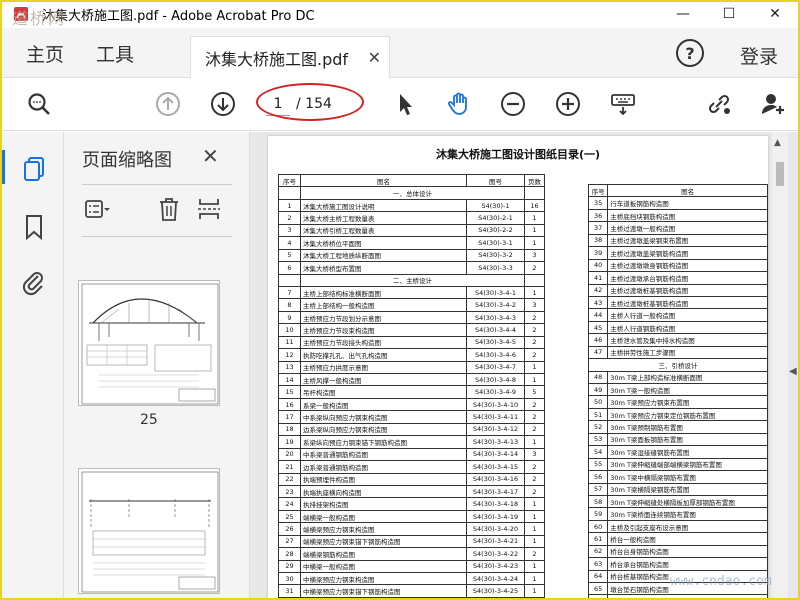 This screenshot has height=600, width=800. Describe the element at coordinates (34, 227) in the screenshot. I see `bookmark-icon` at that location.